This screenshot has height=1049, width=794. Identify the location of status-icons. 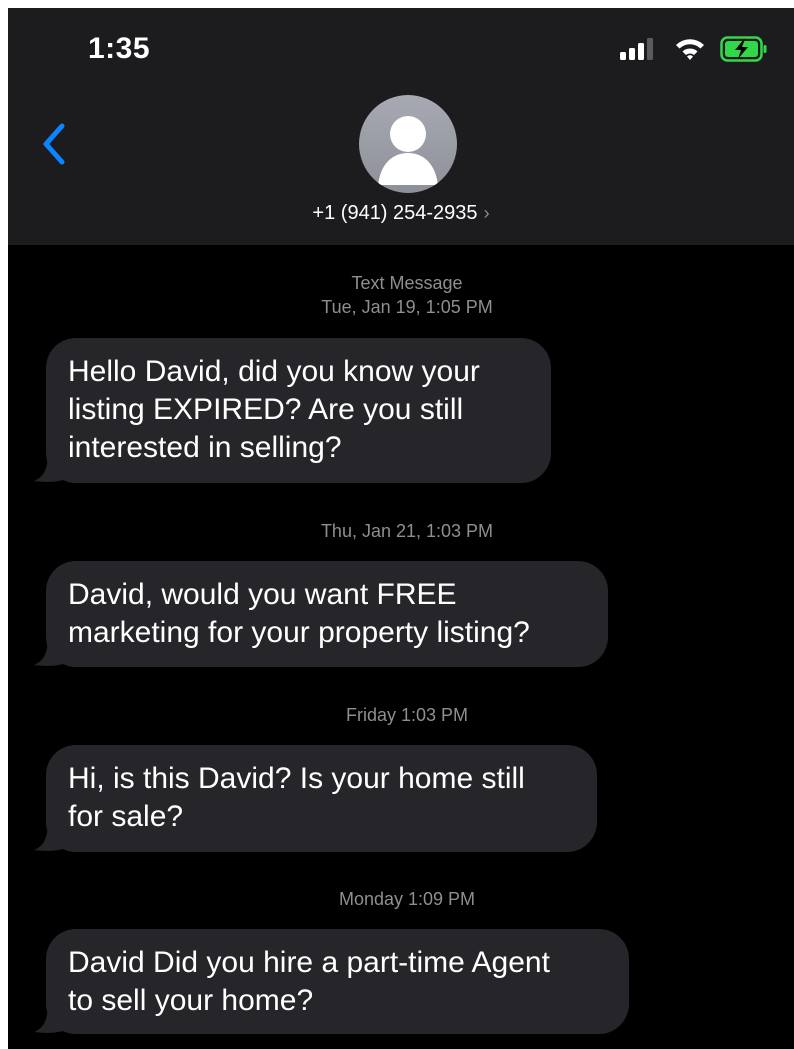
(694, 49).